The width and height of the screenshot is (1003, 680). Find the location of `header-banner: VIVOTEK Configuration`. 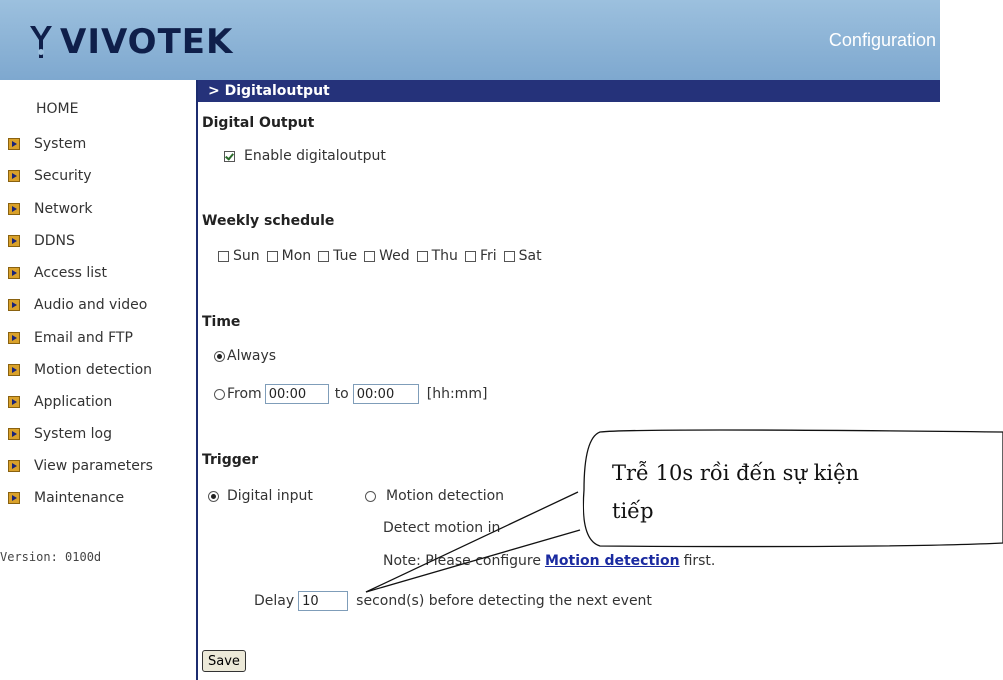

header-banner: VIVOTEK Configuration is located at coordinates (470, 40).